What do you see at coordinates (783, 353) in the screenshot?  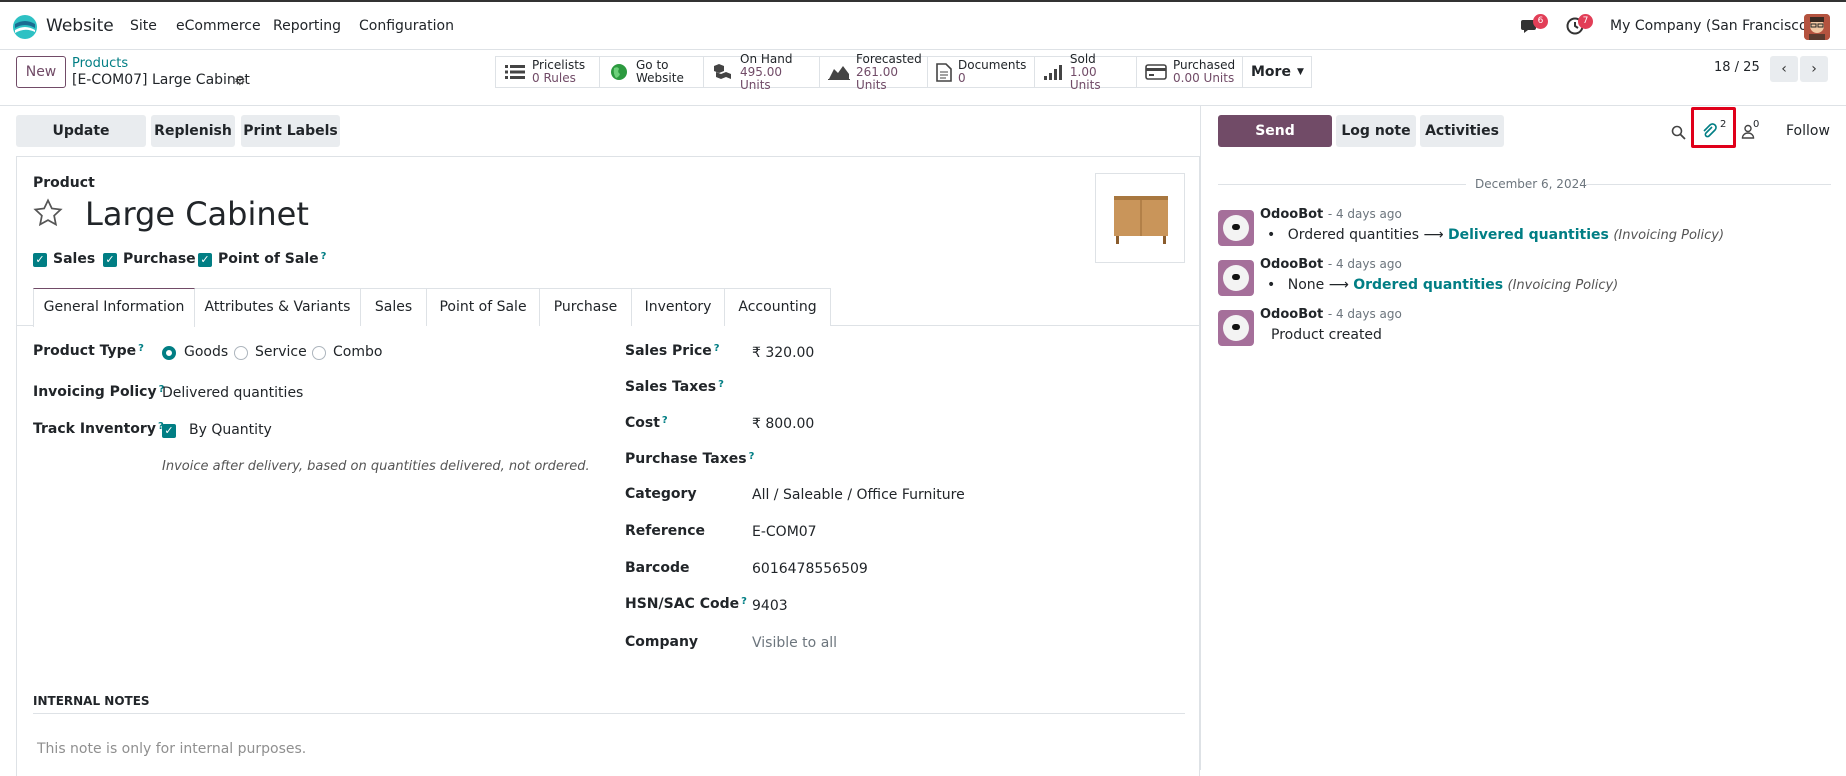 I see `sales-price-value: ₹ 320.00` at bounding box center [783, 353].